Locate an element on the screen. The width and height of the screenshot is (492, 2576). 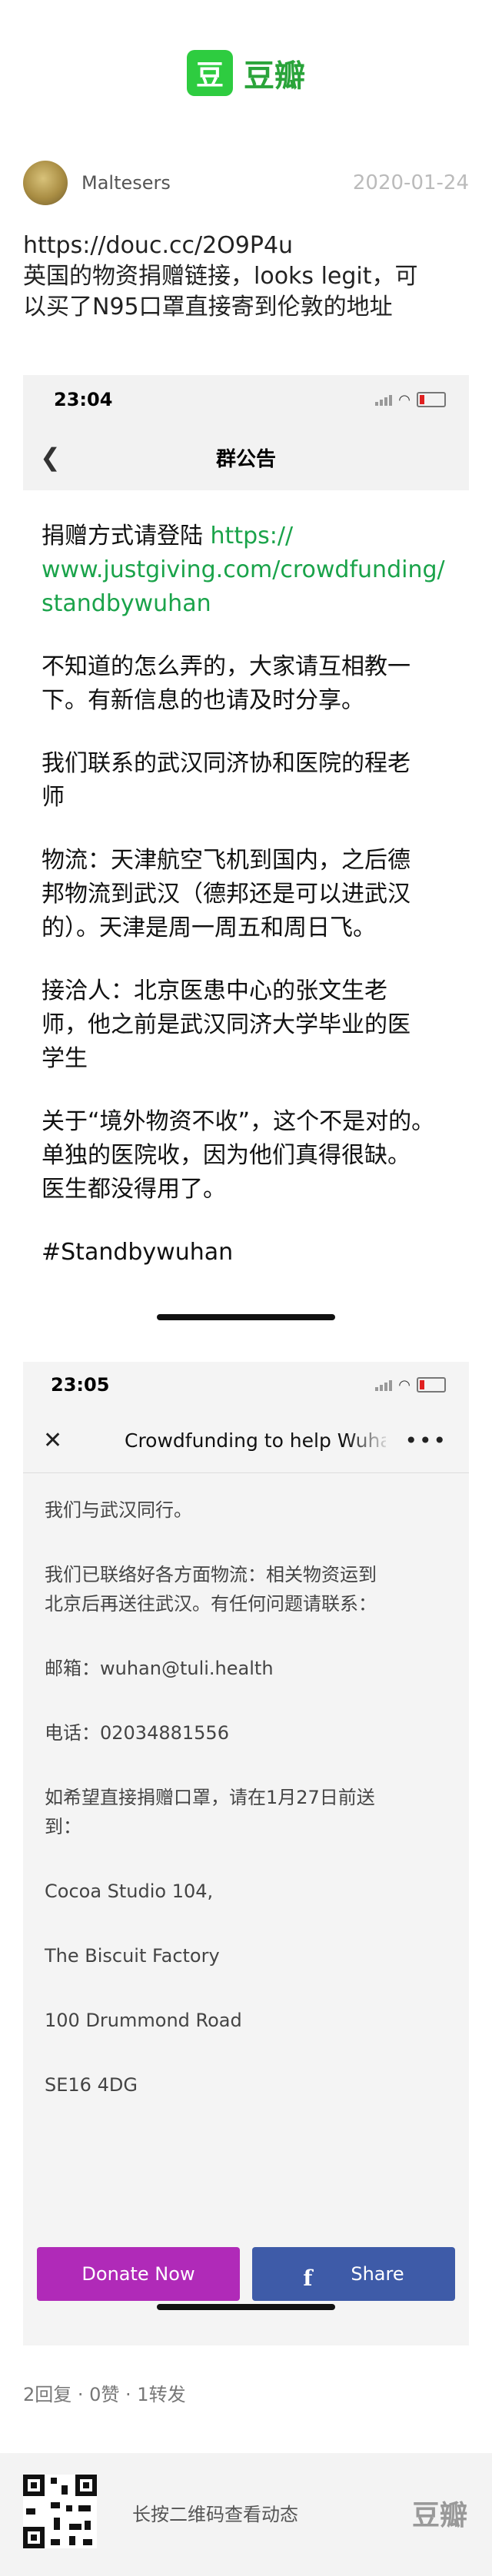
donate-now-button: Donate Now is located at coordinates (138, 2274).